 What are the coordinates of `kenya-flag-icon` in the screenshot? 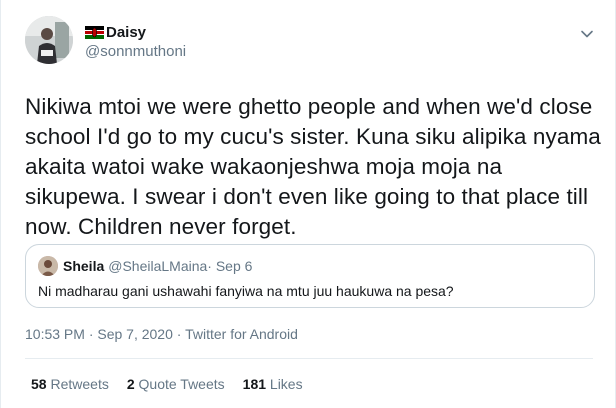 It's located at (94, 32).